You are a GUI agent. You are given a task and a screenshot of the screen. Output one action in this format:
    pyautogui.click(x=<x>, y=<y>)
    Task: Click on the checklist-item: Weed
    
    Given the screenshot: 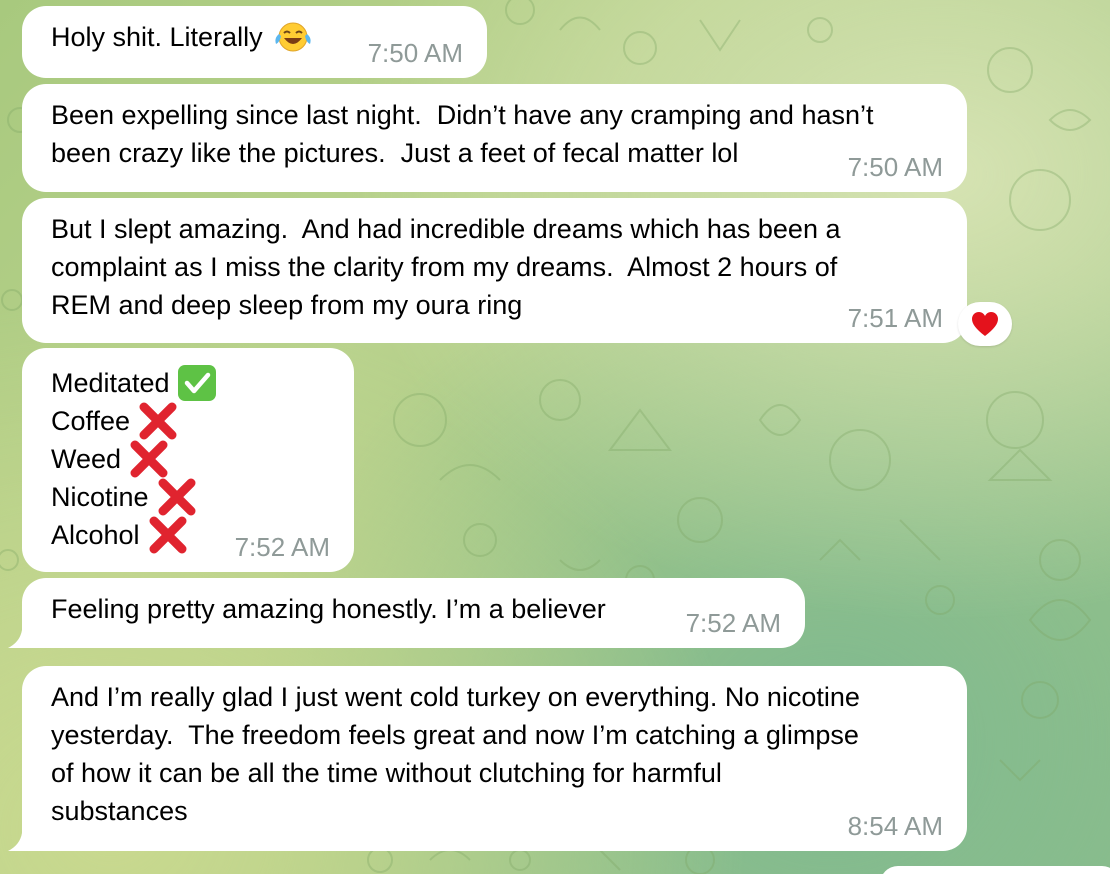 What is the action you would take?
    pyautogui.click(x=188, y=459)
    